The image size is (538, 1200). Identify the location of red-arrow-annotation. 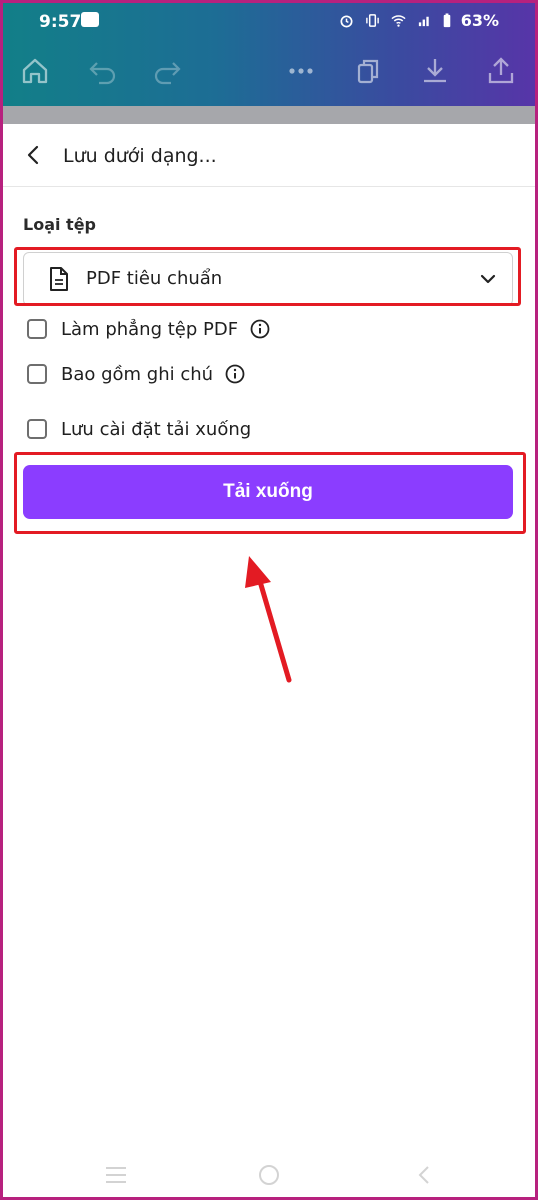
(268, 619).